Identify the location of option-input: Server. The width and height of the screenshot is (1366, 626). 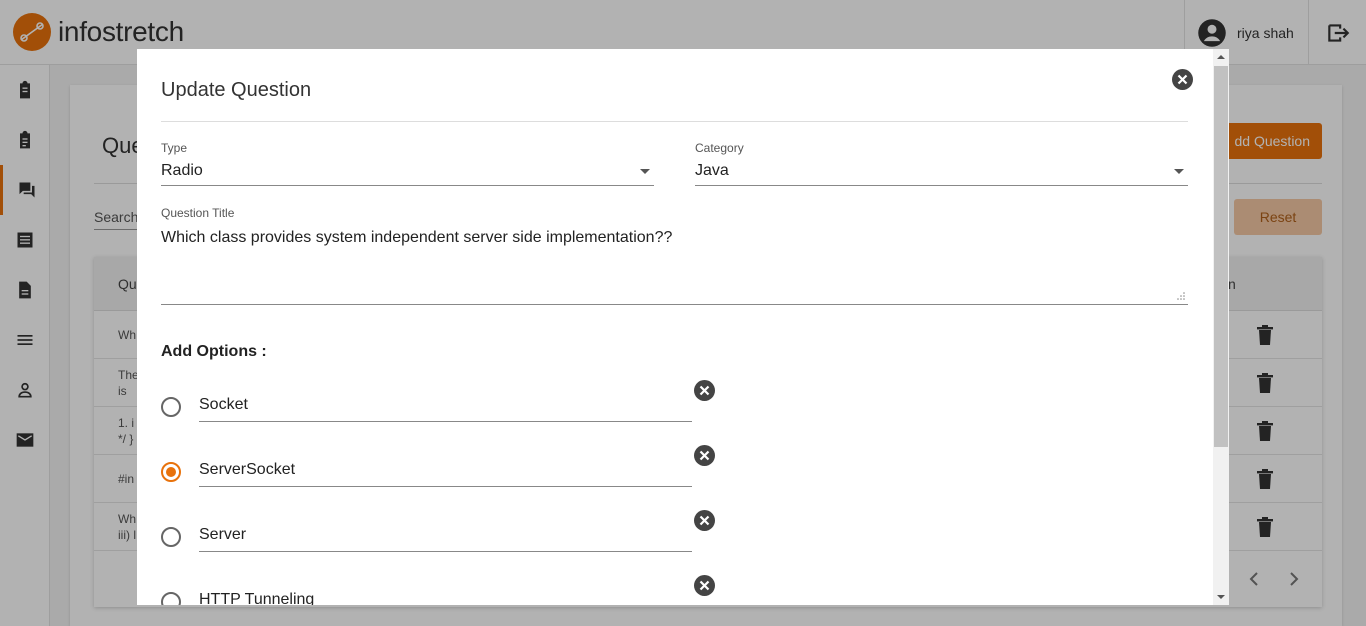
(445, 535).